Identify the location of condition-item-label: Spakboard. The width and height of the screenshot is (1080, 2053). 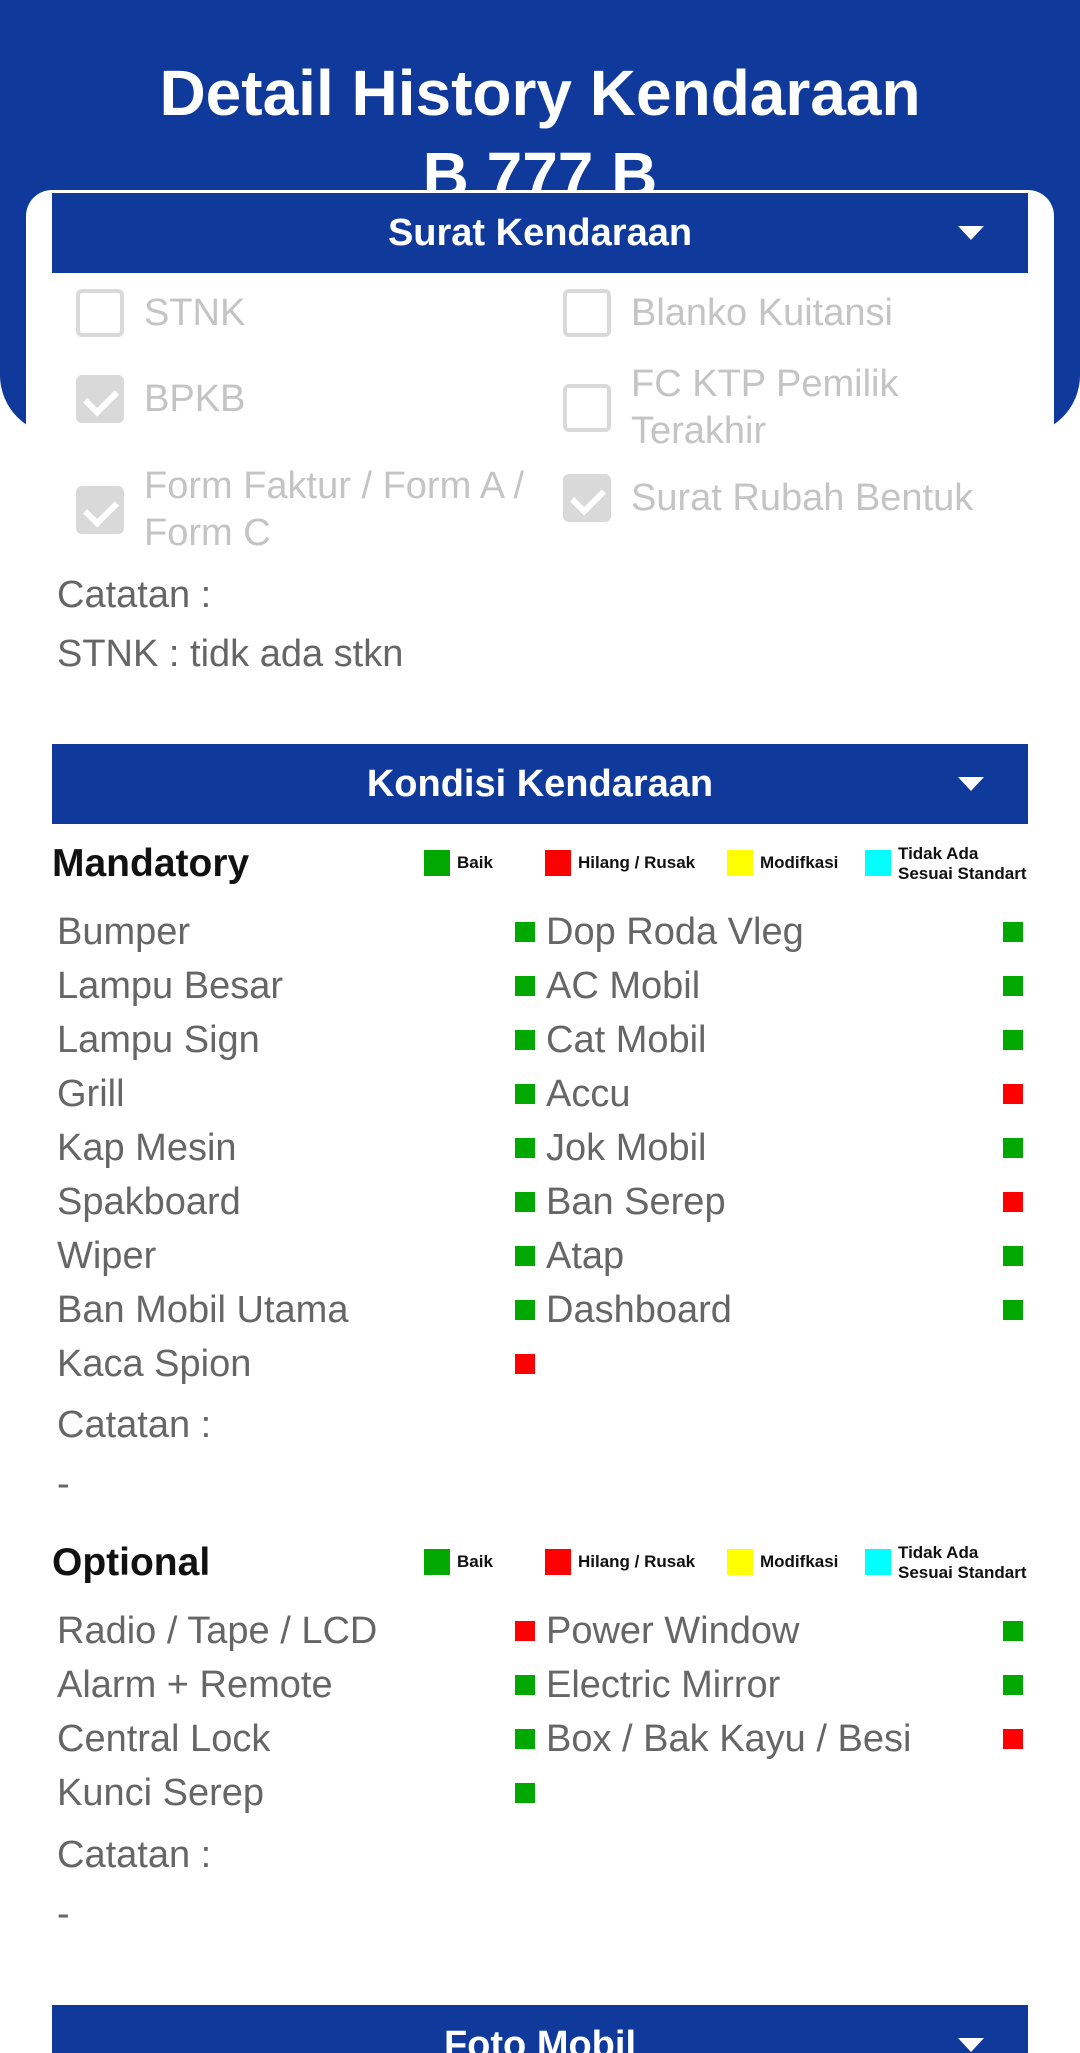
(149, 1202).